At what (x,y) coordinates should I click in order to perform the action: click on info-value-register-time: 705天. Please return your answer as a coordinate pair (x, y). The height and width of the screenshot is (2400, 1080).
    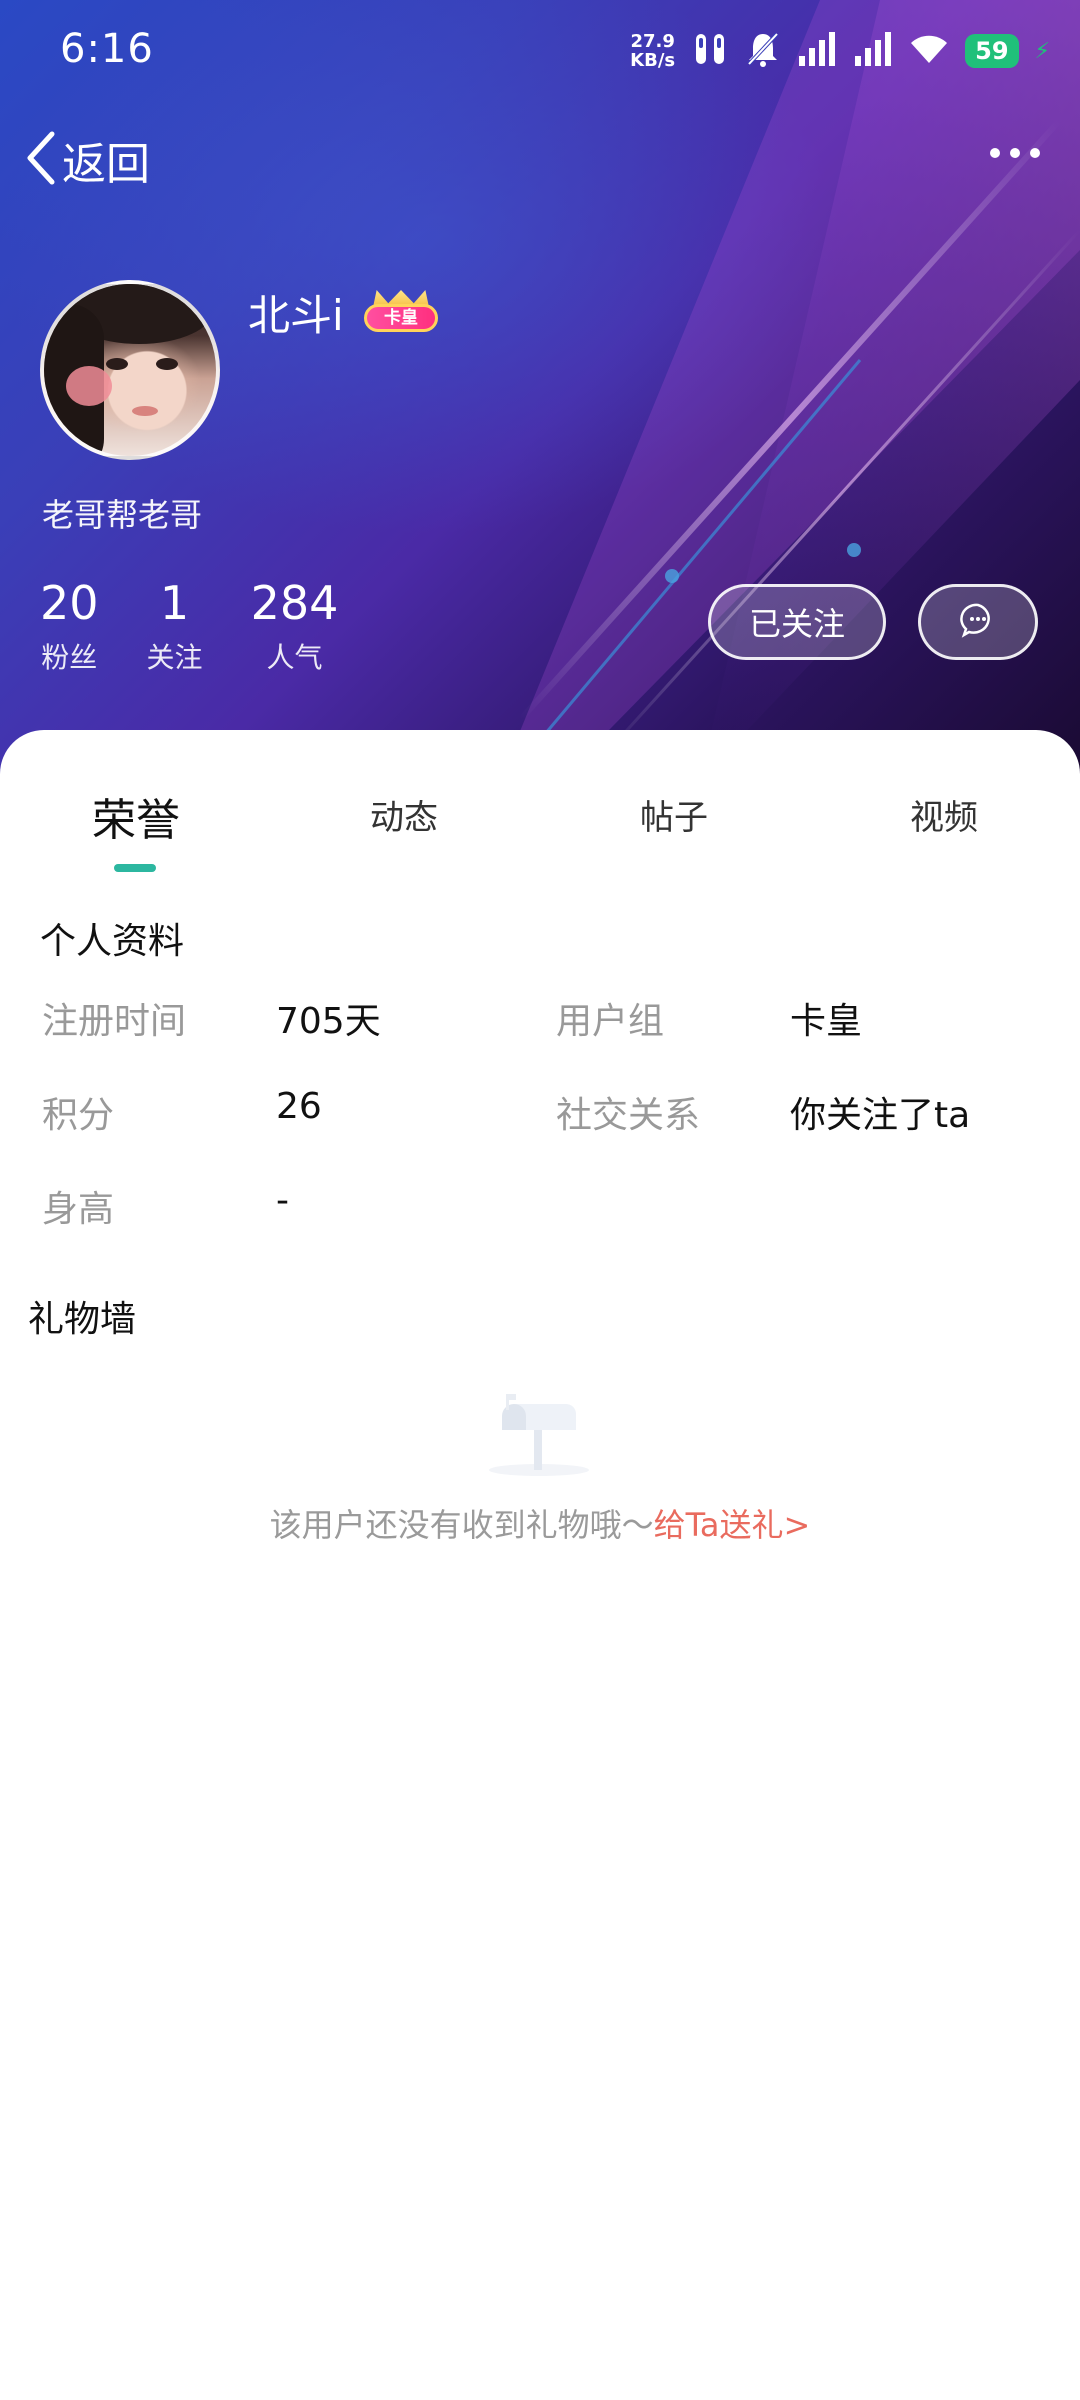
    Looking at the image, I should click on (328, 1021).